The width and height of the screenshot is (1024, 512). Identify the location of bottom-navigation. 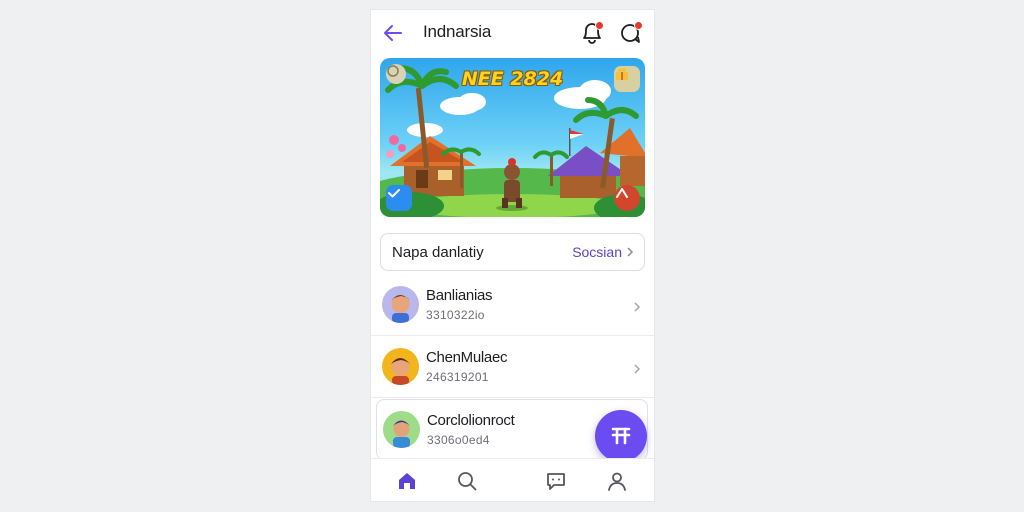
(512, 479).